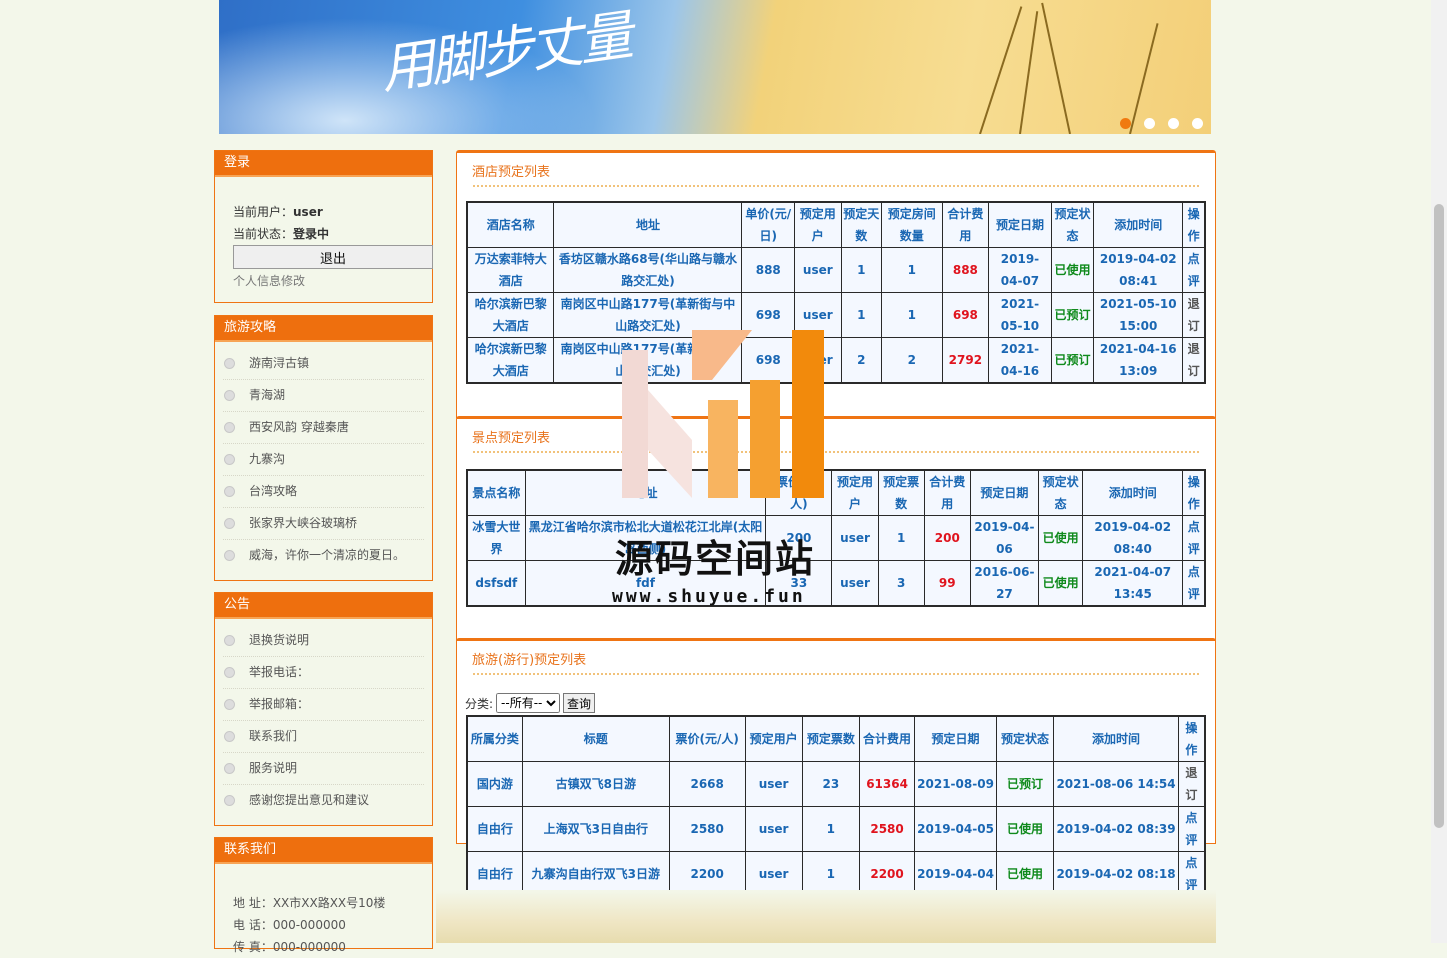 This screenshot has width=1447, height=958. What do you see at coordinates (323, 460) in the screenshot?
I see `guide-item: 九寨沟` at bounding box center [323, 460].